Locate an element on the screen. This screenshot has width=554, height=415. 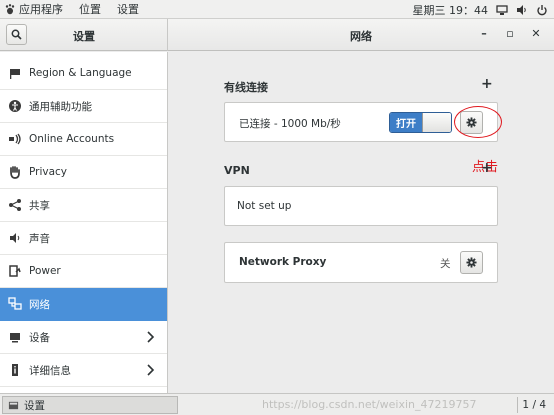
sidebar-item-sound: 声音 is located at coordinates (83, 238).